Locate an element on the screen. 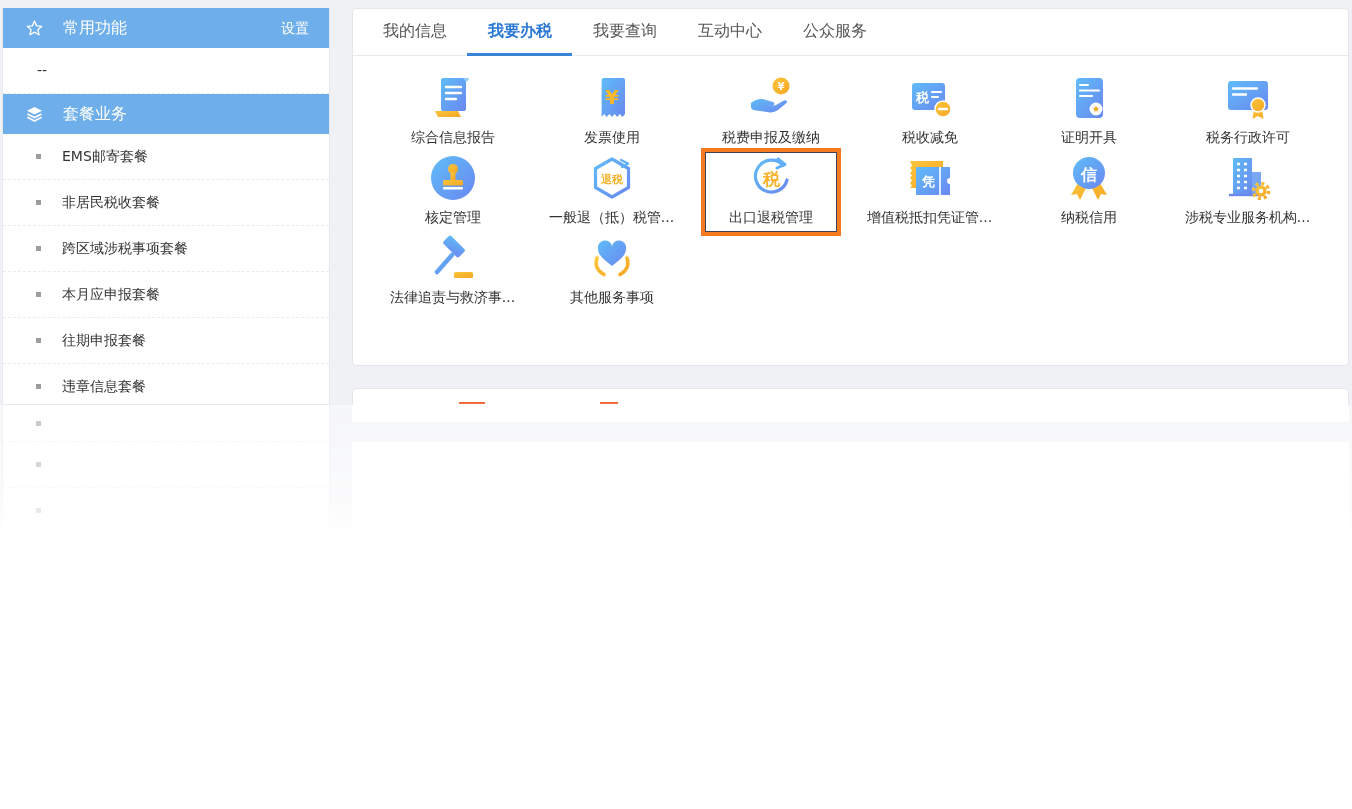  hexagon-arrow-icon is located at coordinates (611, 178).